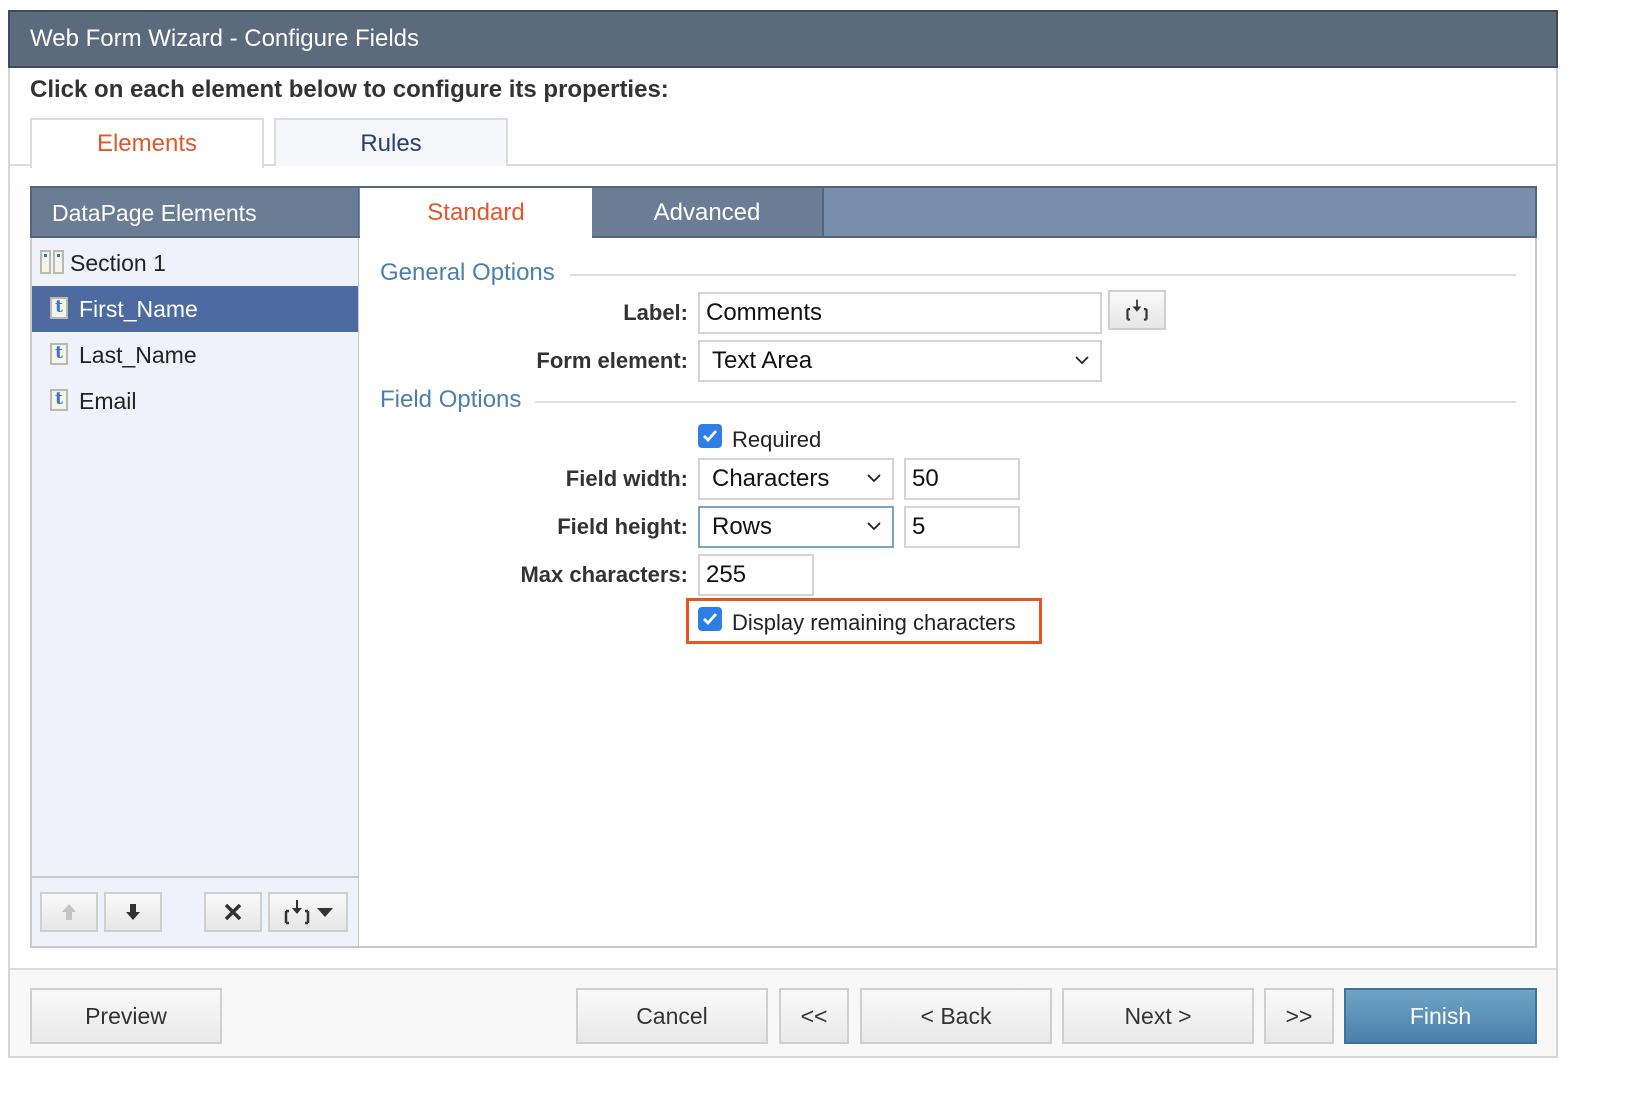 This screenshot has height=1108, width=1628. I want to click on last-step-button: >>, so click(1299, 1016).